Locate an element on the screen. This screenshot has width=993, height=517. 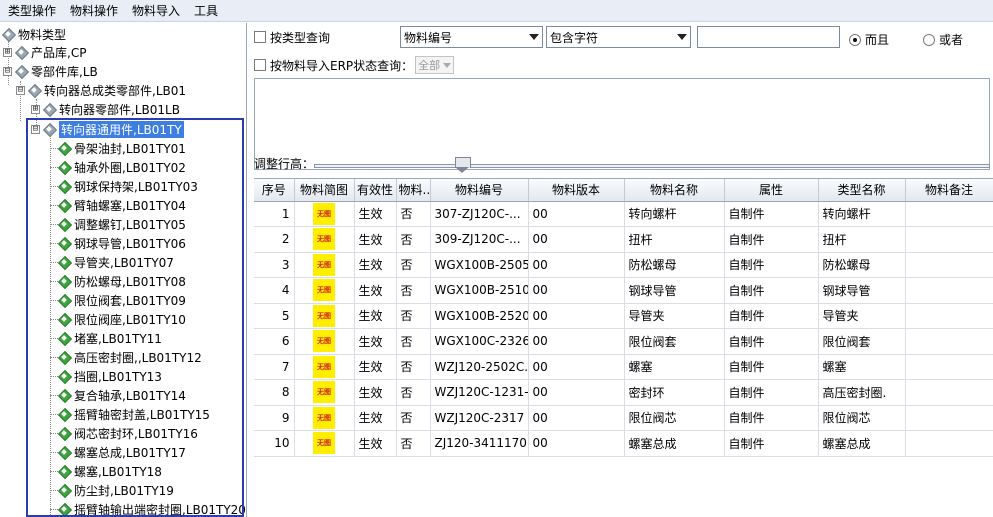
tree-leaf-label: 螺塞总成,LB01TY17 is located at coordinates (130, 452).